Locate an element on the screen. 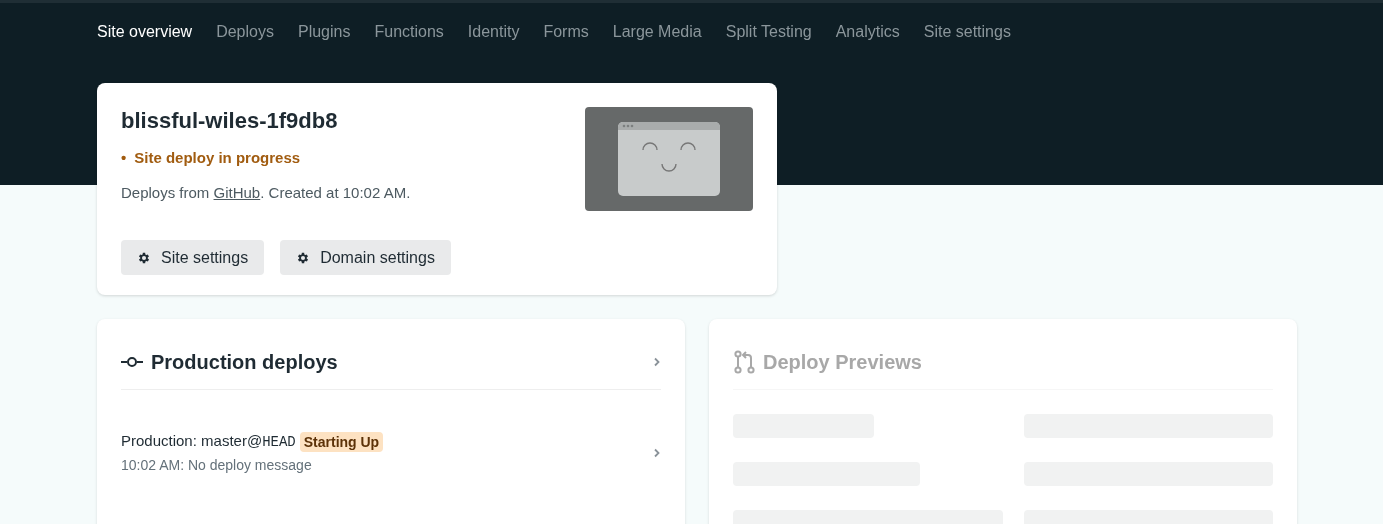 The image size is (1383, 524). nav-tab: Site settings is located at coordinates (967, 32).